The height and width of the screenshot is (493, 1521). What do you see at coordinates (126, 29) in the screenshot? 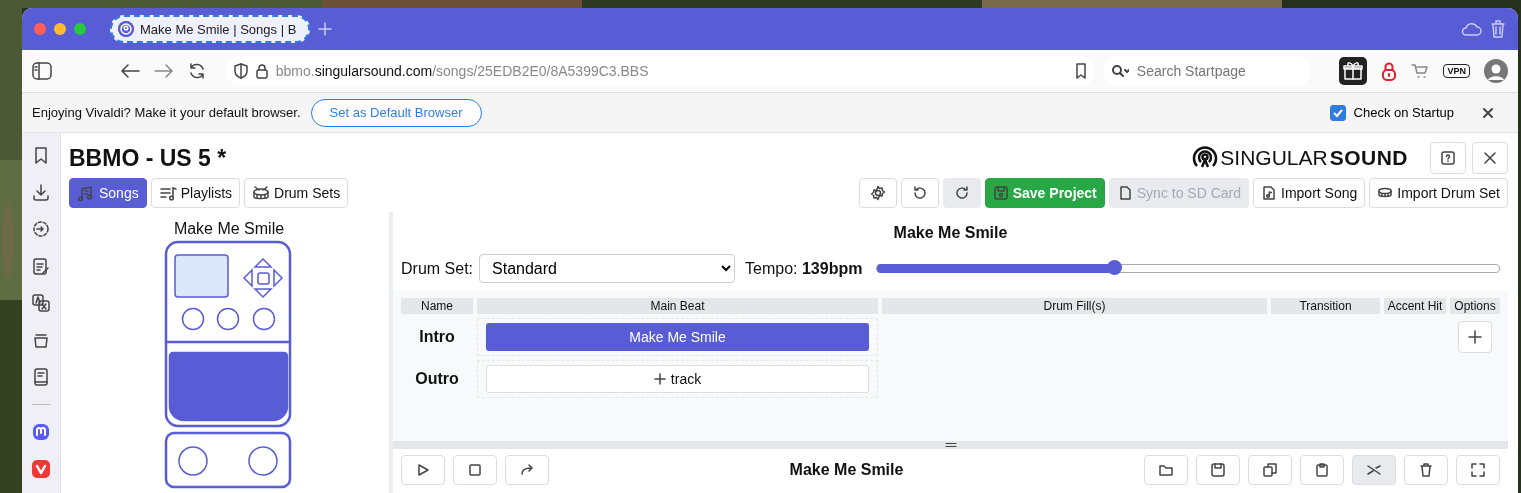
I see `app-logo-icon` at bounding box center [126, 29].